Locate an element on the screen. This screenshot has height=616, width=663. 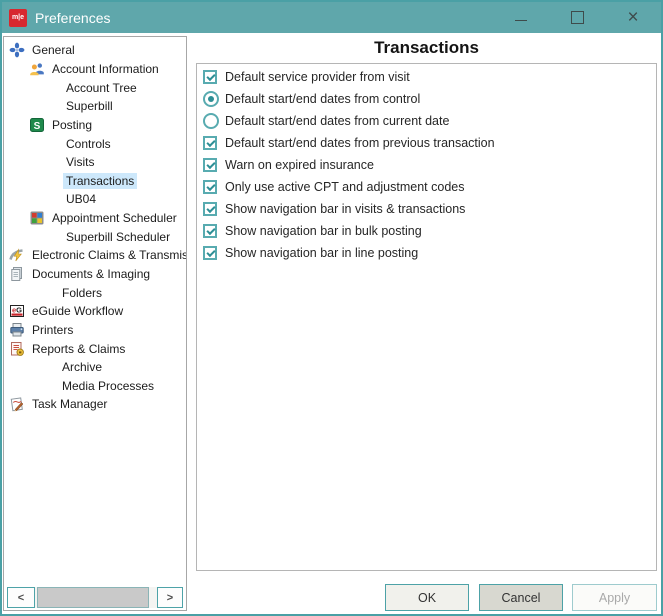
sidebar-item-label: Superbill Scheduler is located at coordinates (118, 236).